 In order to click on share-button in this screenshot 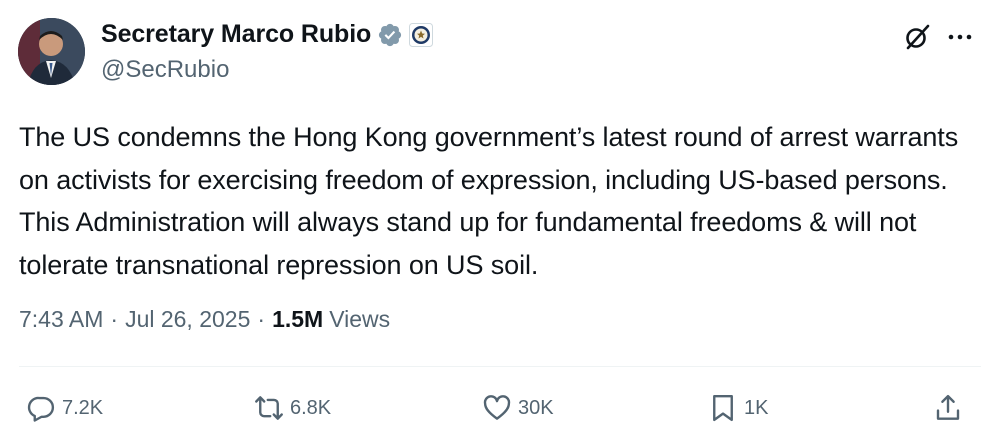, I will do `click(948, 408)`.